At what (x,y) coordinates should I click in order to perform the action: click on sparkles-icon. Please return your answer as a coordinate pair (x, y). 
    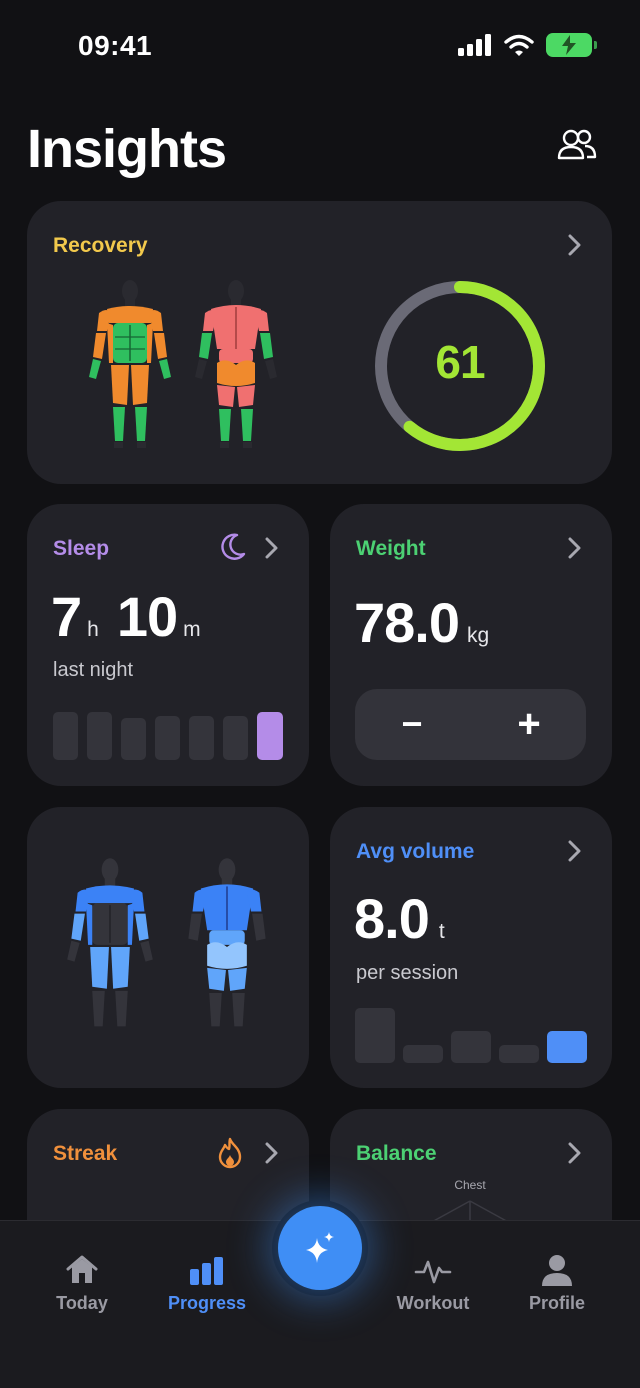
    Looking at the image, I should click on (320, 1247).